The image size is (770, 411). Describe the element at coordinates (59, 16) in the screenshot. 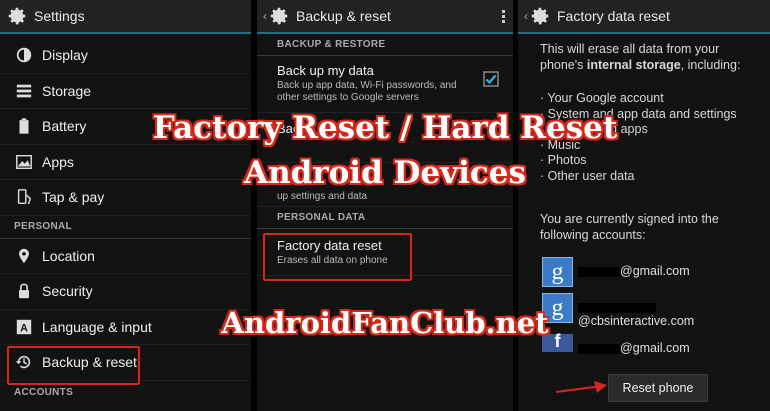

I see `settings-title: Settings` at that location.